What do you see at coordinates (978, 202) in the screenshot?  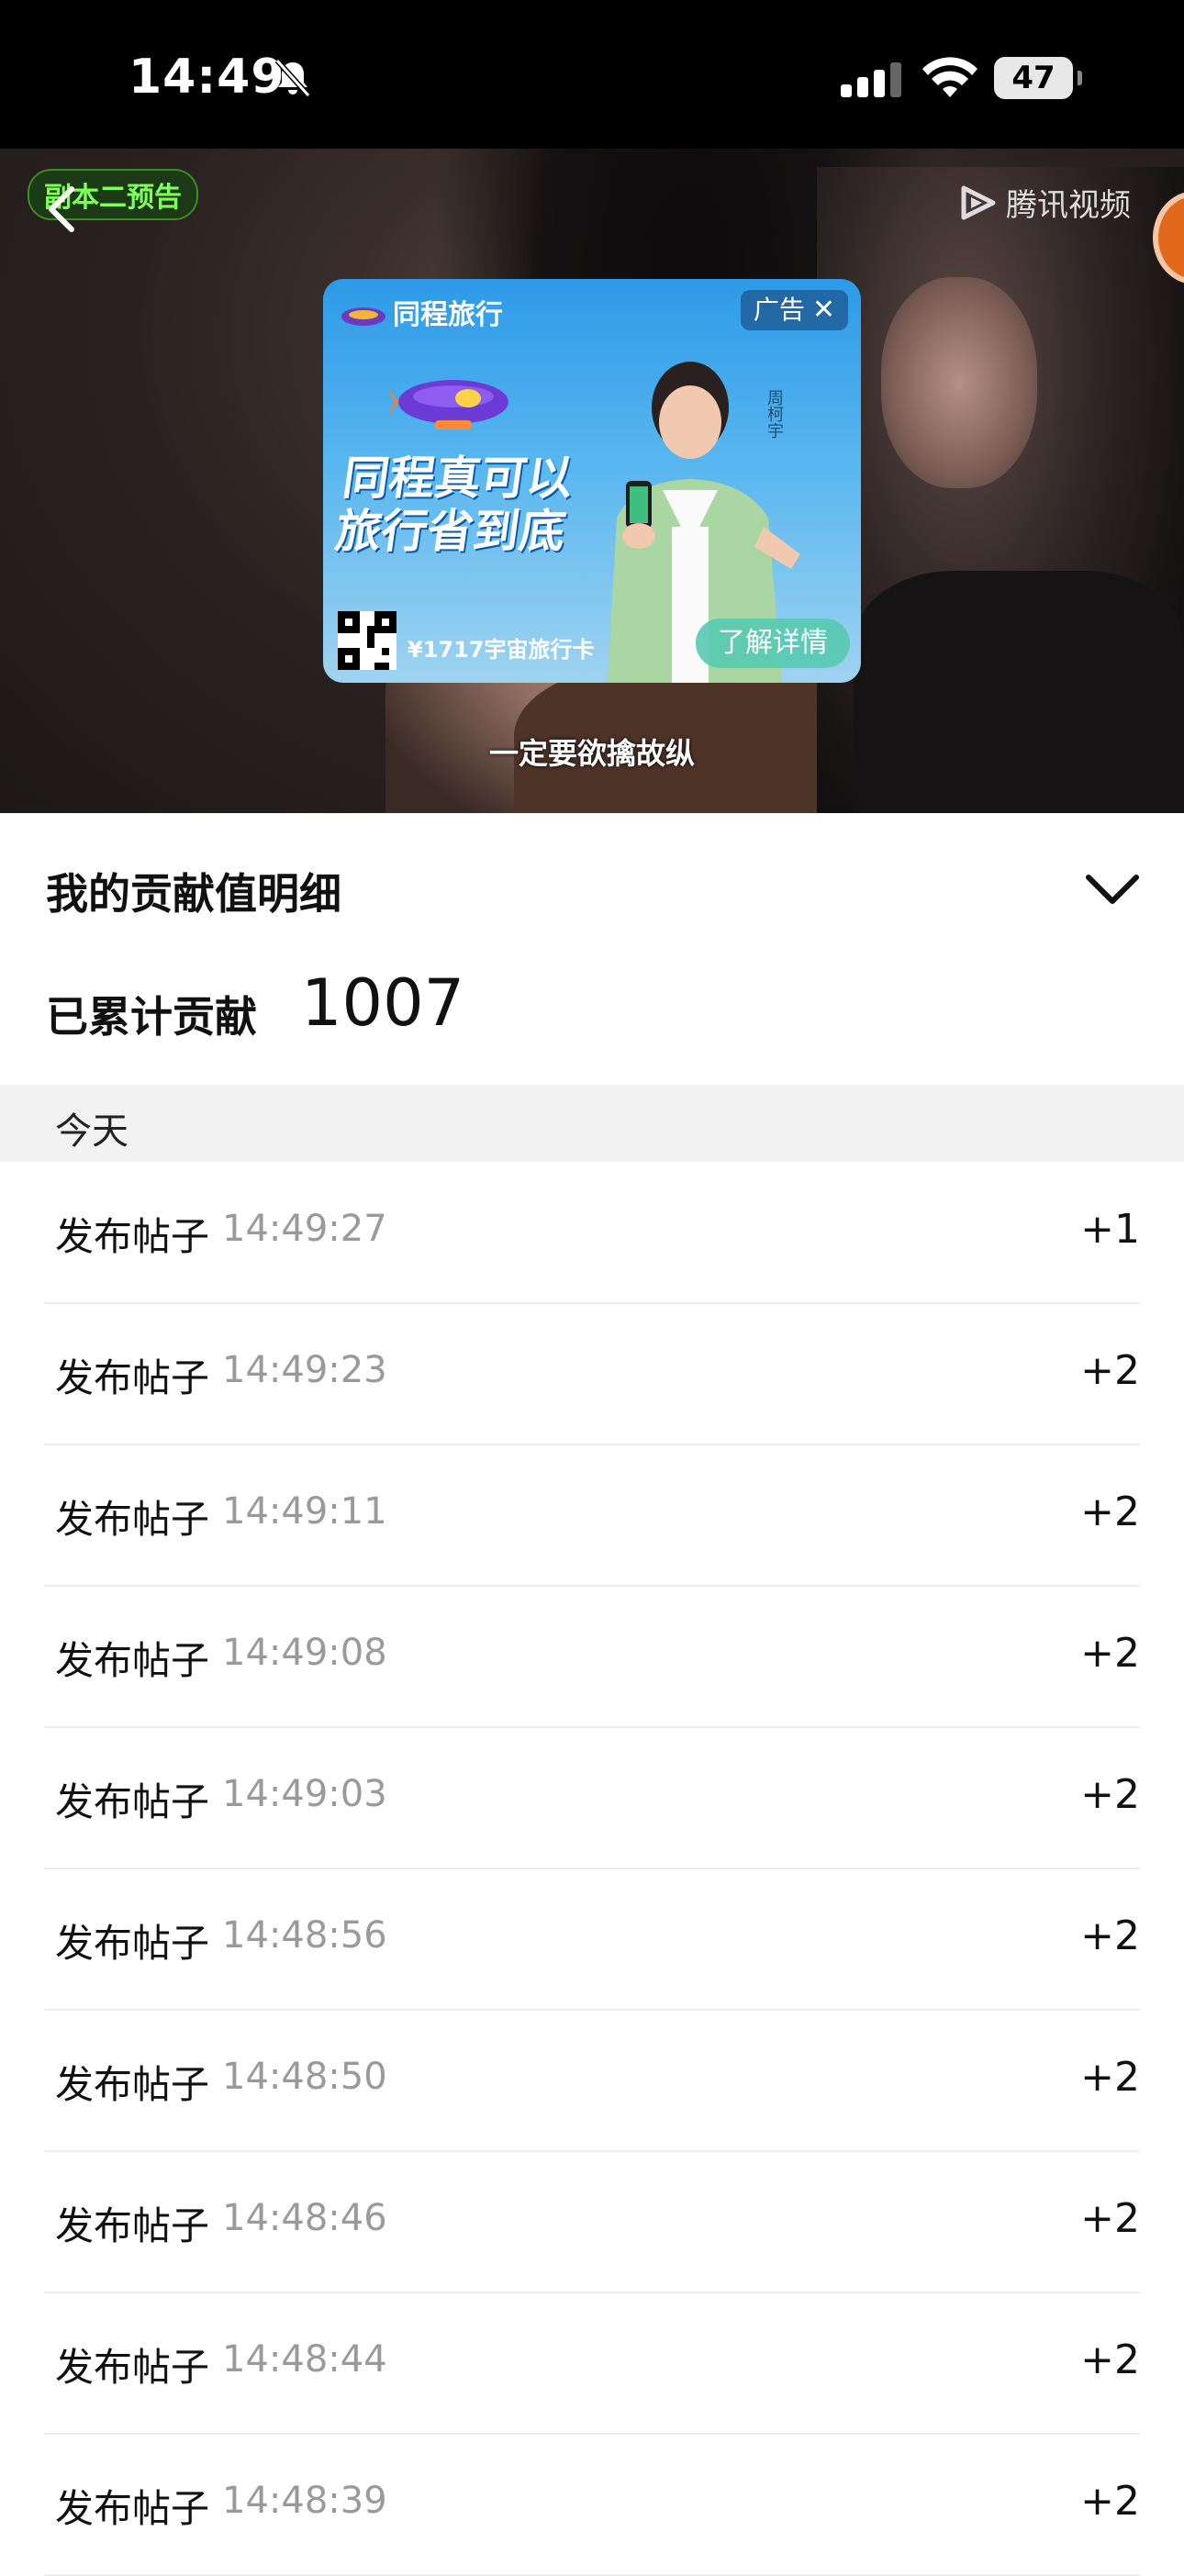 I see `play-logo-icon` at bounding box center [978, 202].